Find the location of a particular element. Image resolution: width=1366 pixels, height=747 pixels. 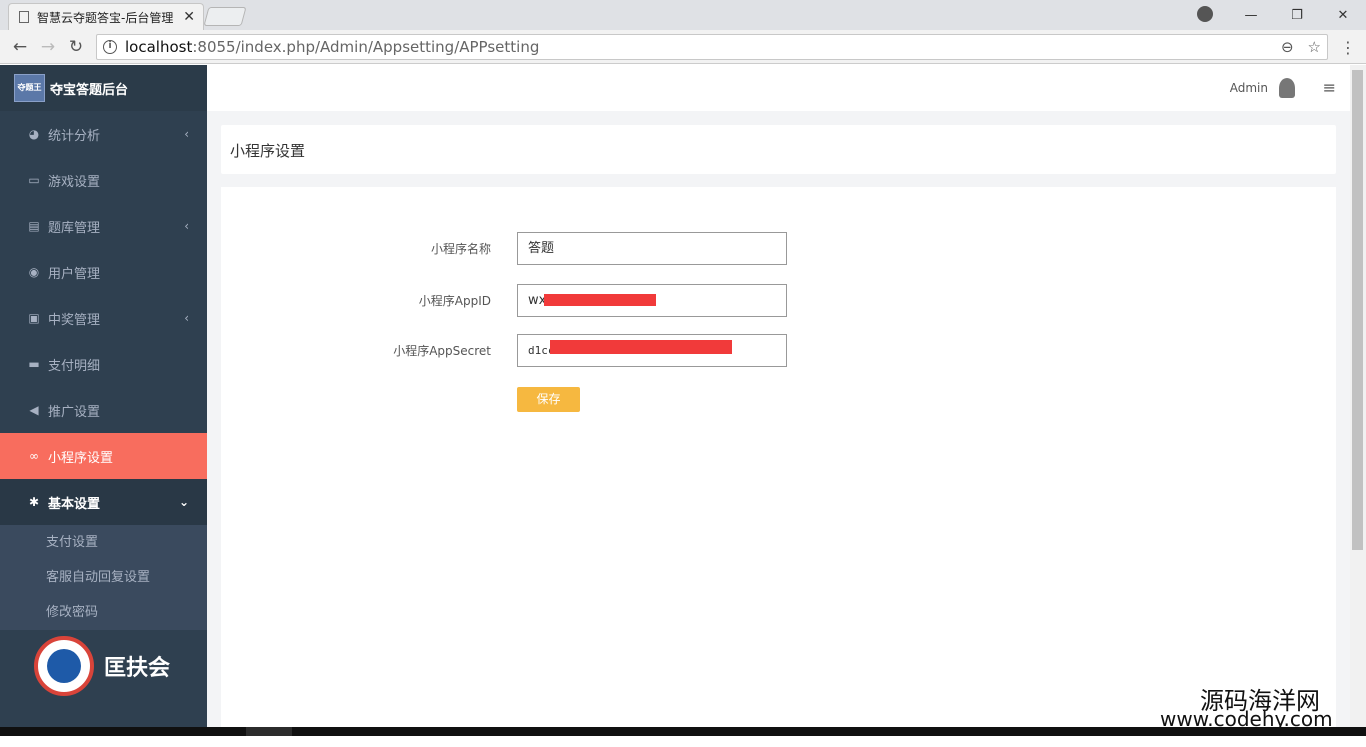

sidebar-item-promotion: ◀ 推广设置 is located at coordinates (103, 410).